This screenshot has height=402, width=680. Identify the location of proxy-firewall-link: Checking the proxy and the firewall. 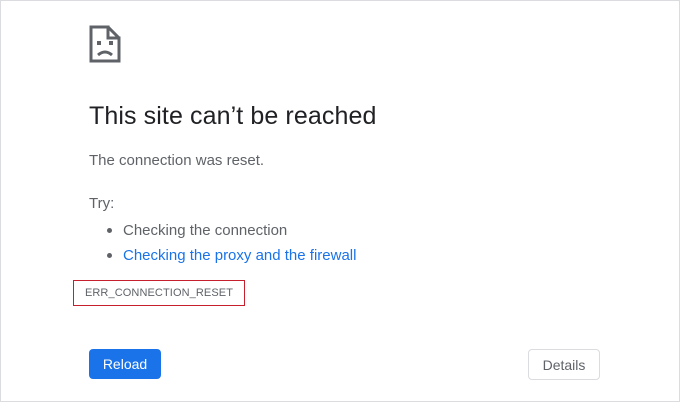
(239, 255).